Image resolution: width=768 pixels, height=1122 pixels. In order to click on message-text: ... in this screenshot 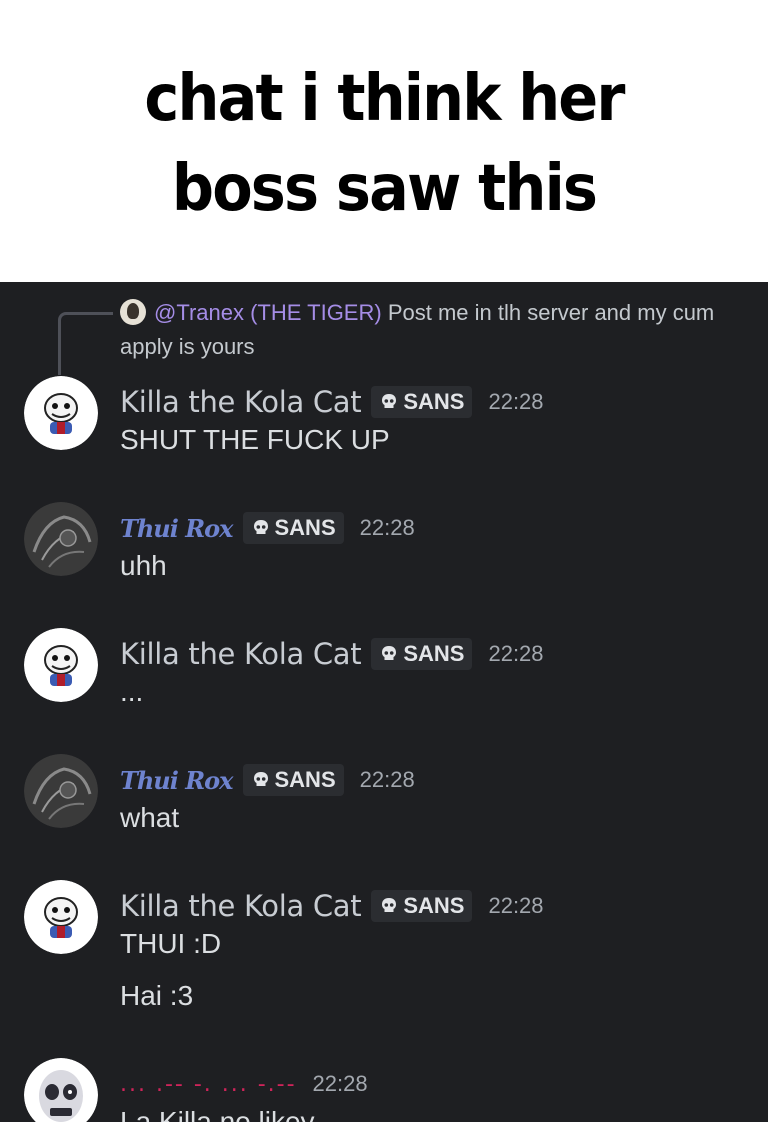, I will do `click(132, 691)`.